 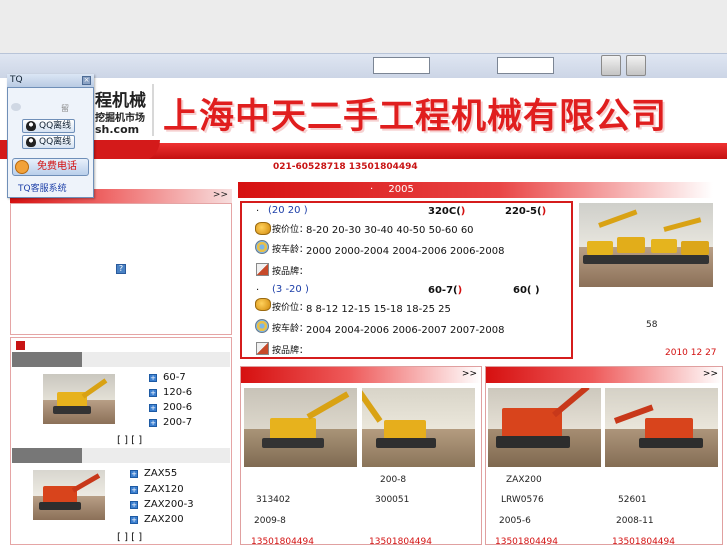 What do you see at coordinates (290, 289) in the screenshot?
I see `range-label: (3 -20 )` at bounding box center [290, 289].